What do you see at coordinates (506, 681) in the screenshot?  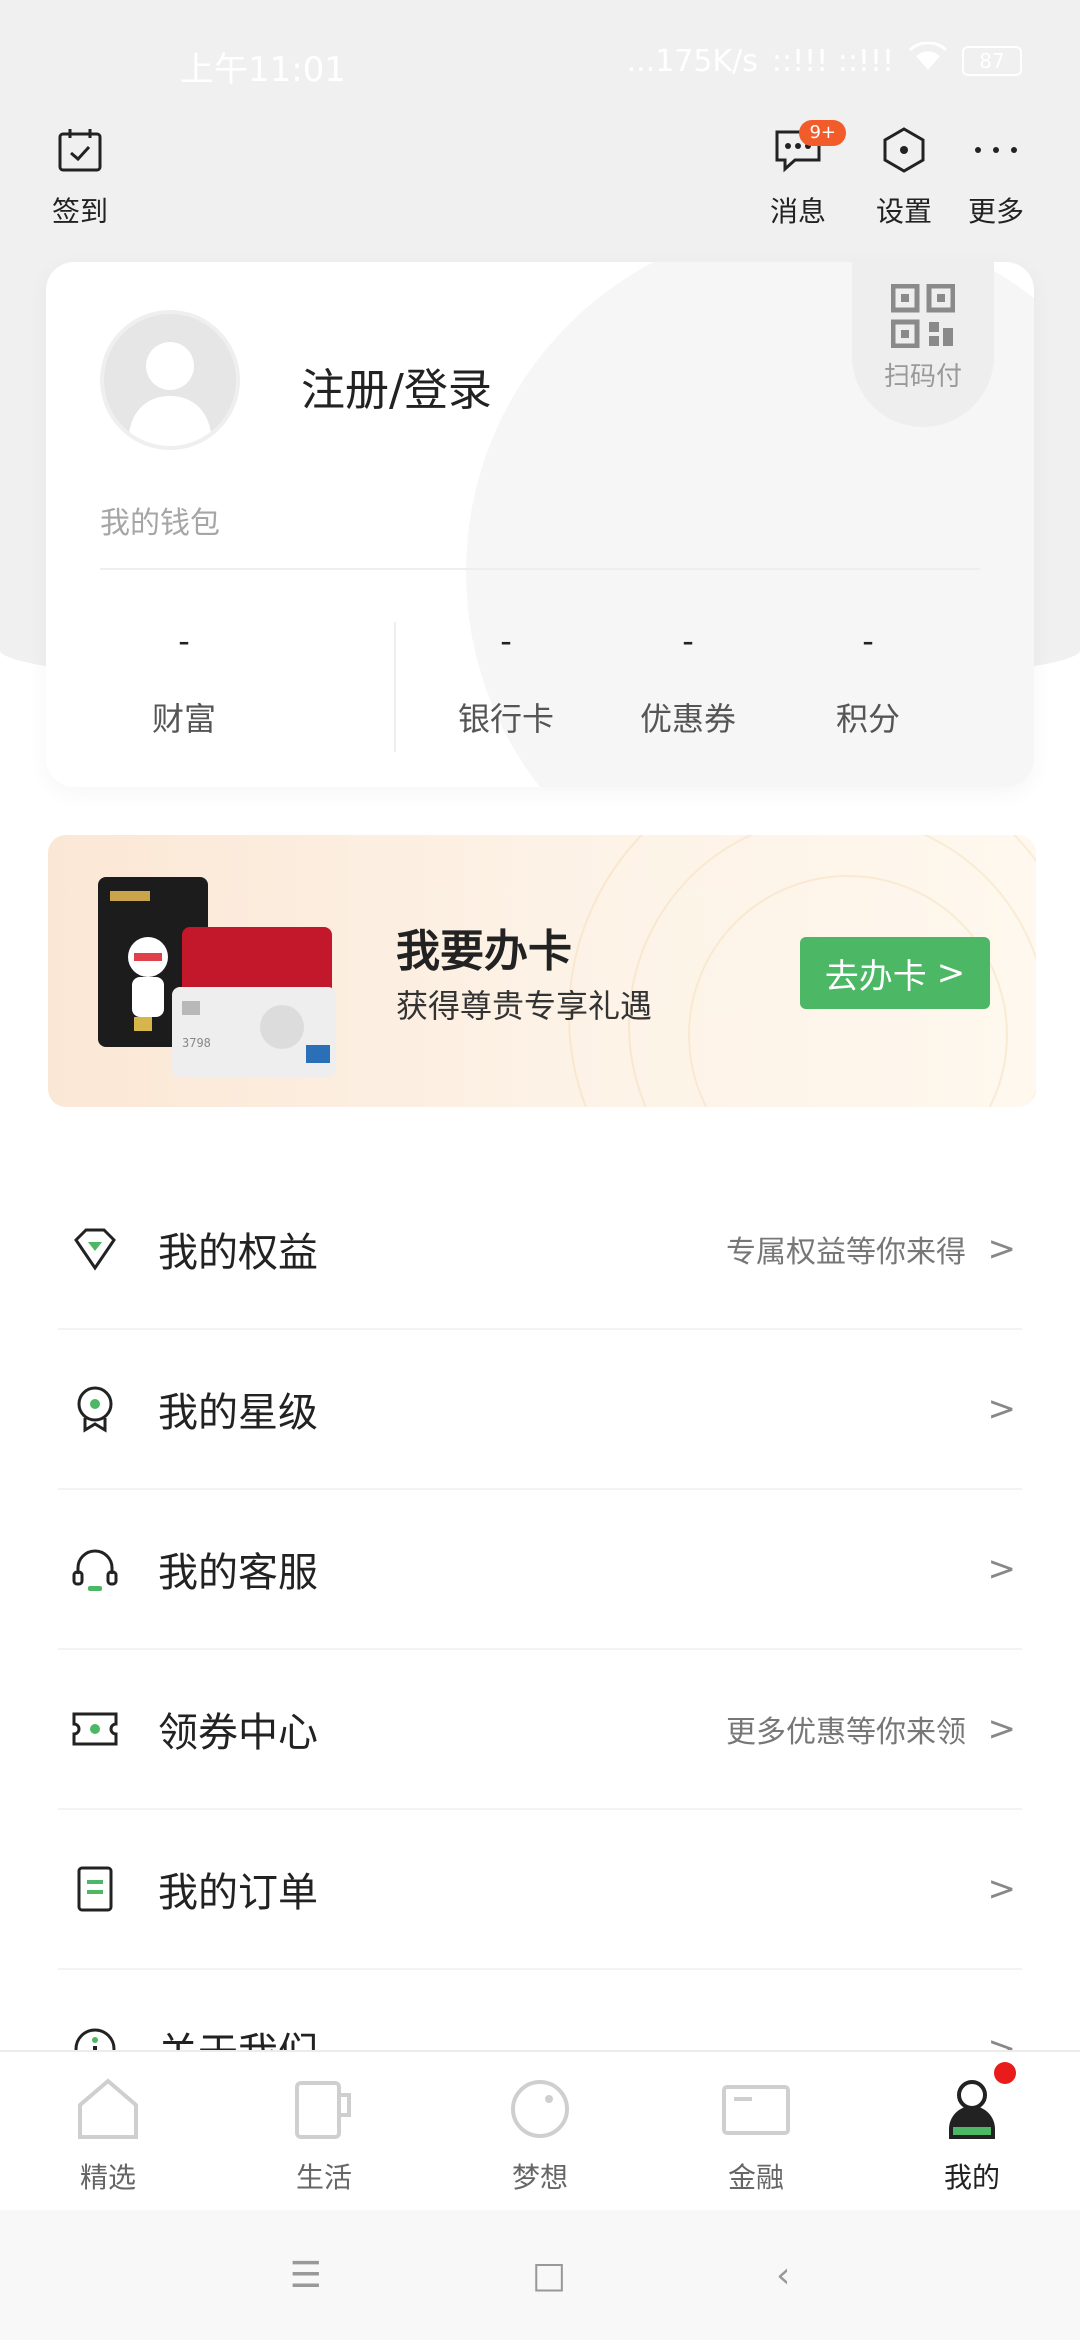 I see `stat-bank-cards: - 银行卡` at bounding box center [506, 681].